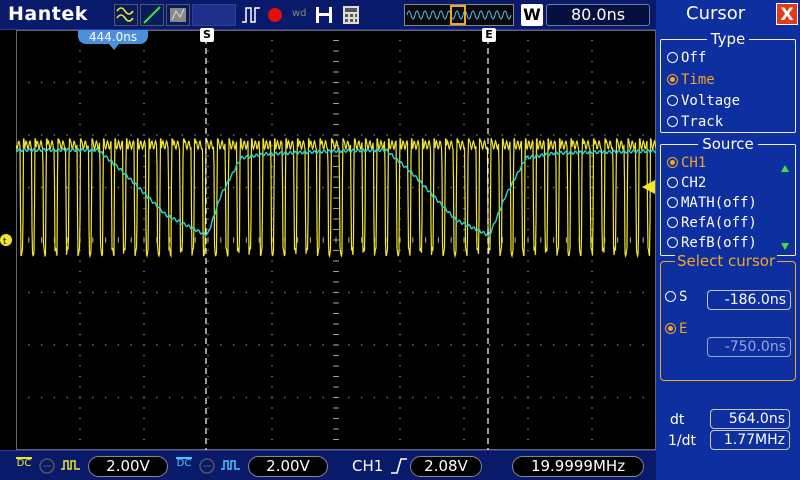  I want to click on cursor-e-value: -750.0ns, so click(749, 347).